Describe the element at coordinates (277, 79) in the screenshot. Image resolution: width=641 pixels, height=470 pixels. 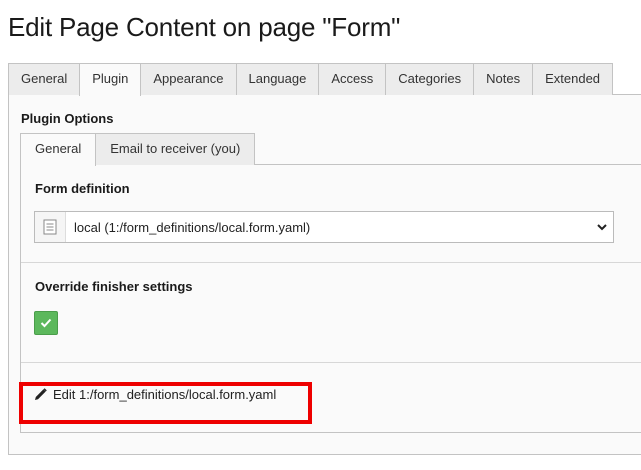
I see `tab-language: Language` at that location.